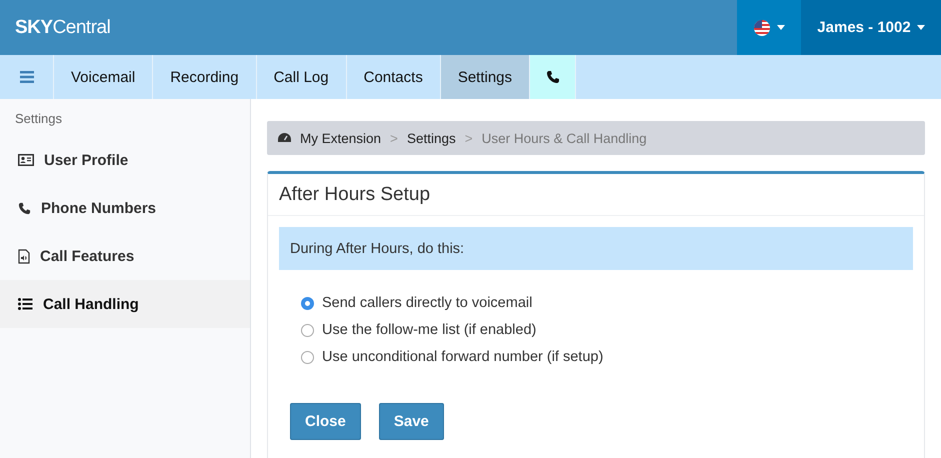 The width and height of the screenshot is (941, 458). Describe the element at coordinates (762, 27) in the screenshot. I see `flag-icon` at that location.